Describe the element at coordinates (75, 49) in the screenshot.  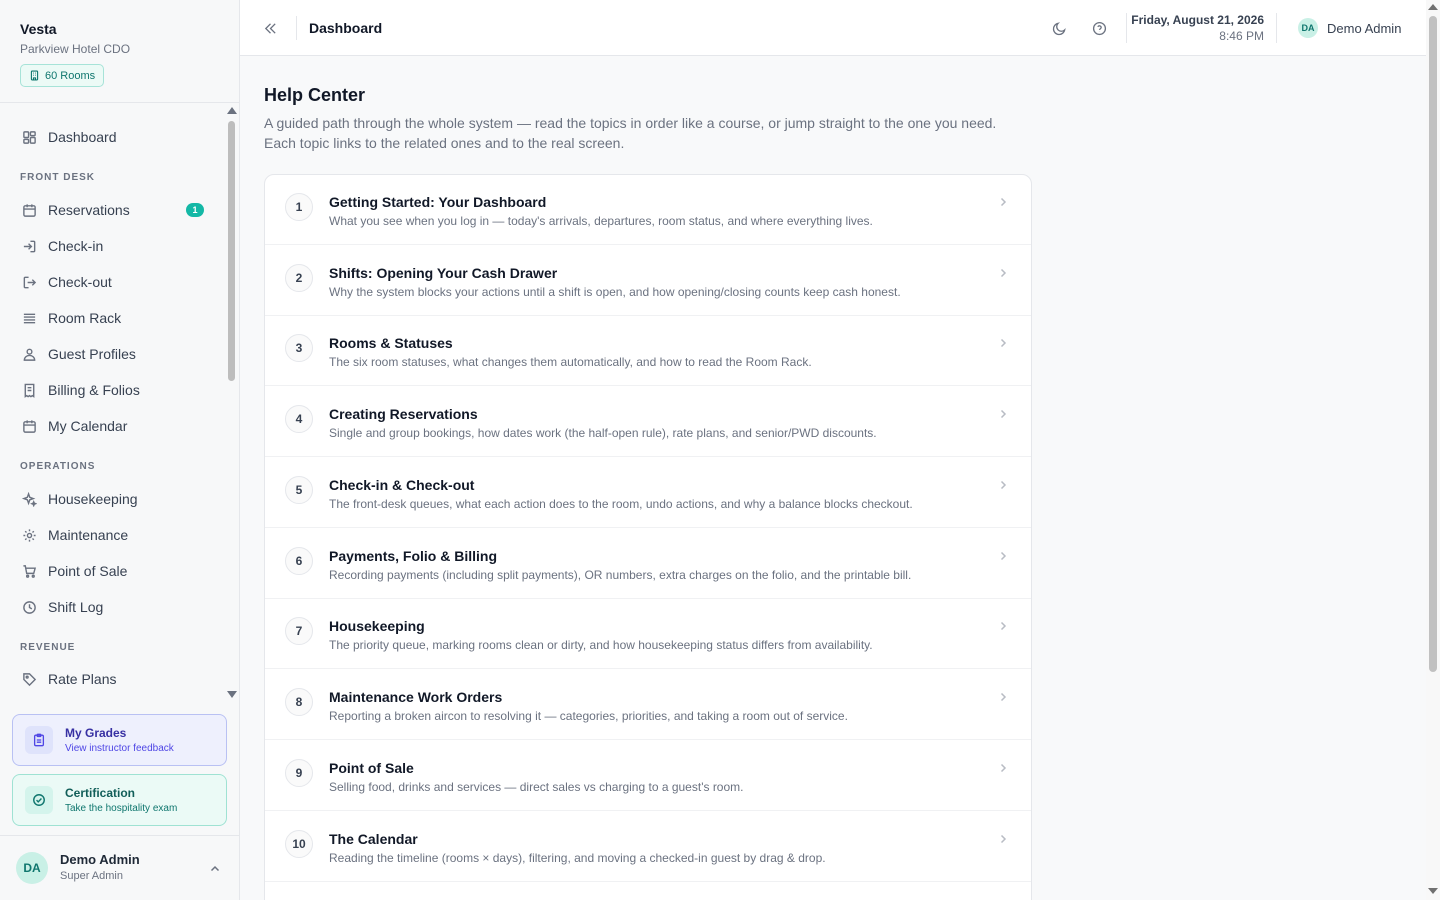
I see `property-name: Parkview Hotel CDO` at that location.